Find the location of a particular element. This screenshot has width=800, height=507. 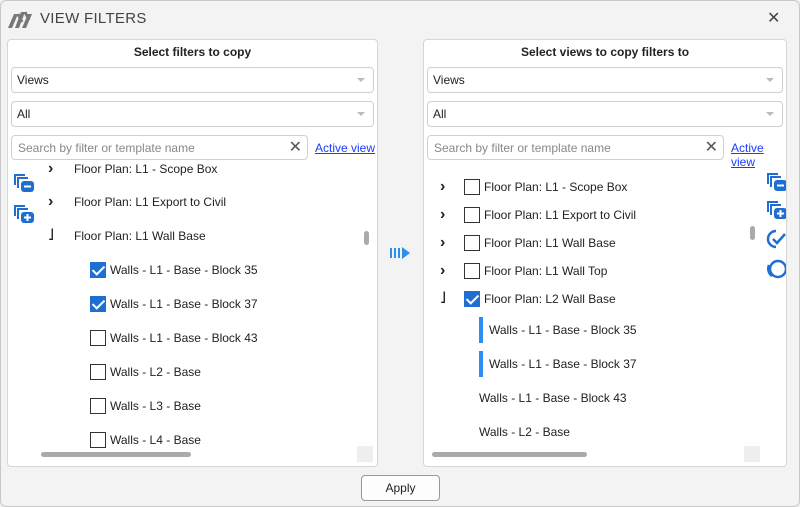

left-active-view-link: Active view is located at coordinates (345, 148).